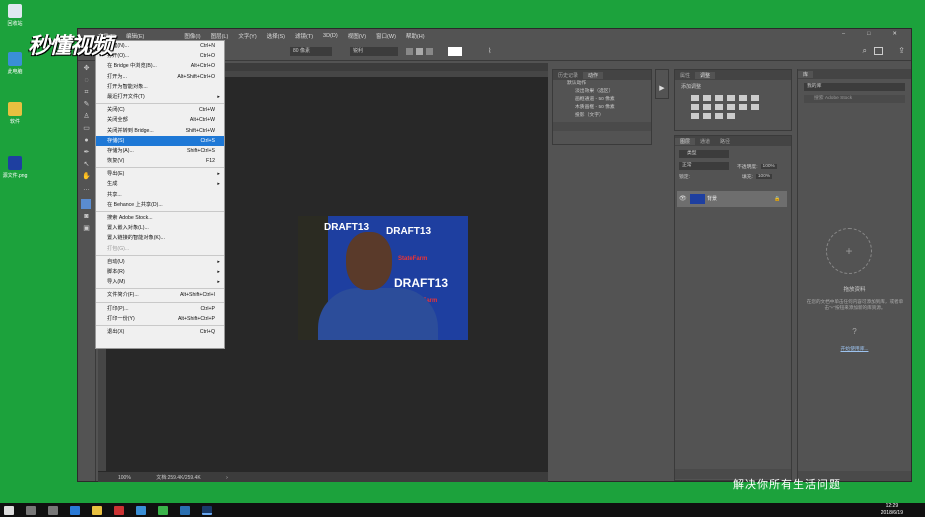 The width and height of the screenshot is (925, 517). Describe the element at coordinates (685, 141) in the screenshot. I see `tab-layers: 图层` at that location.